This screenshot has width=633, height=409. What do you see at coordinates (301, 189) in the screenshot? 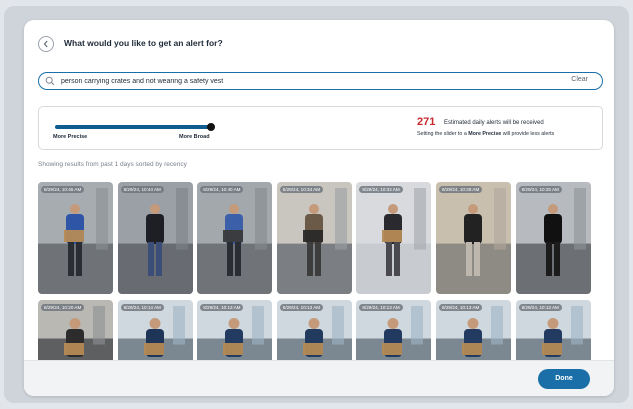
I see `thumbnail-timestamp: 8/29/24, 10:34 AM` at bounding box center [301, 189].